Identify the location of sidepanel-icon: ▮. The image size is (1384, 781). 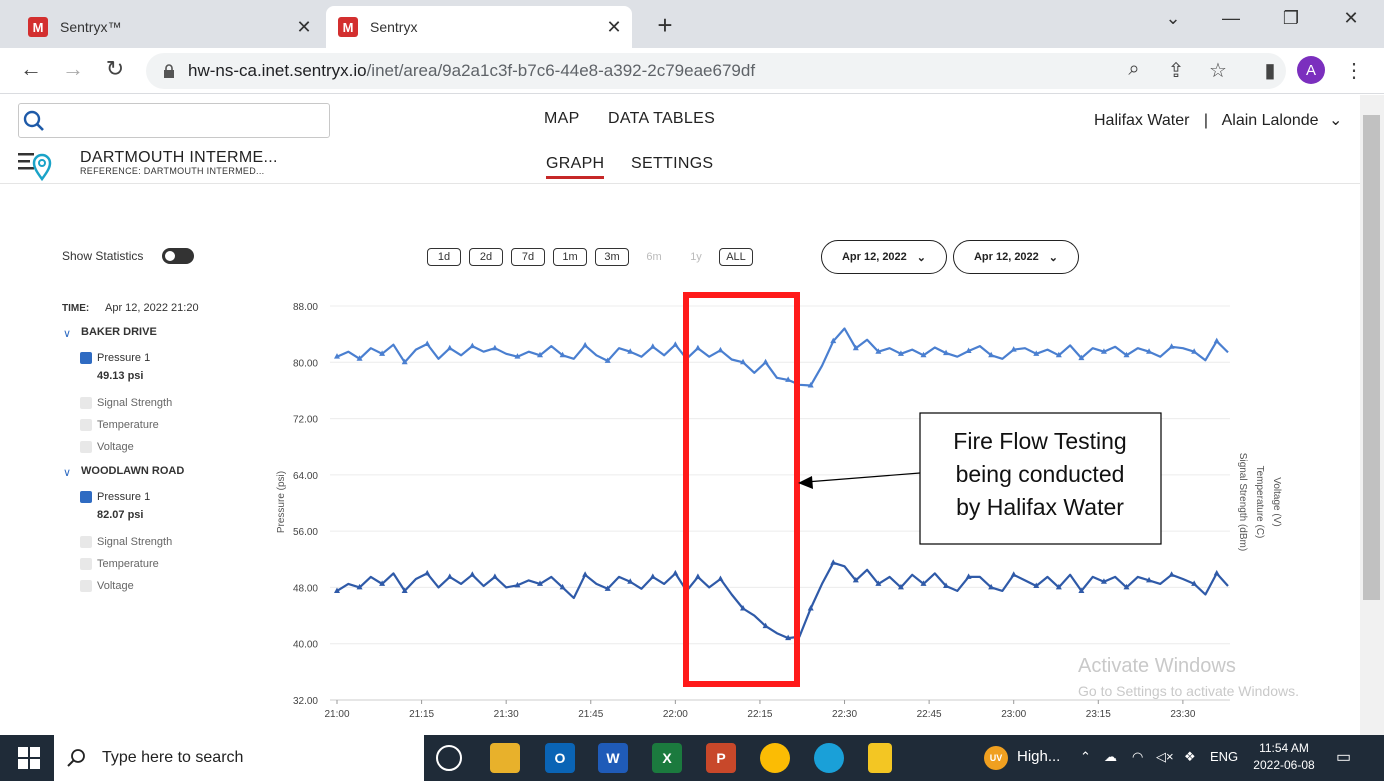
(1270, 70).